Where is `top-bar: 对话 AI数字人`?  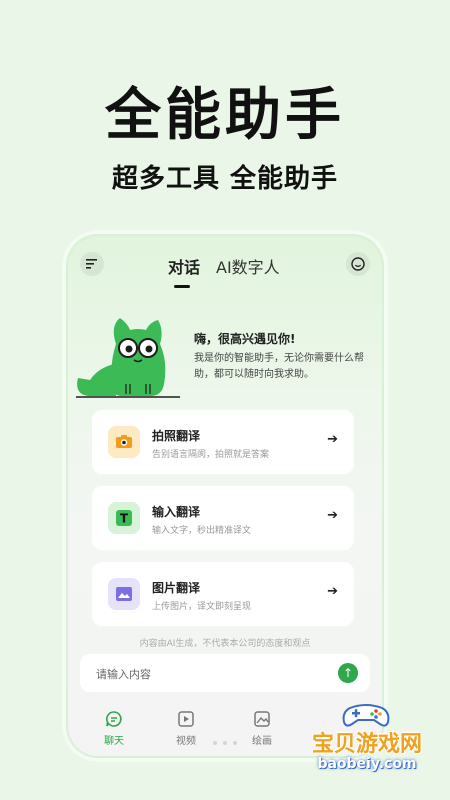 top-bar: 对话 AI数字人 is located at coordinates (225, 272).